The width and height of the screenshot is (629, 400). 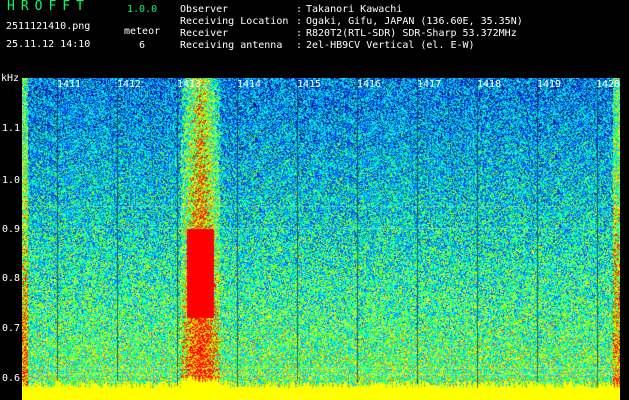 I want to click on meteor-count: 6, so click(x=142, y=45).